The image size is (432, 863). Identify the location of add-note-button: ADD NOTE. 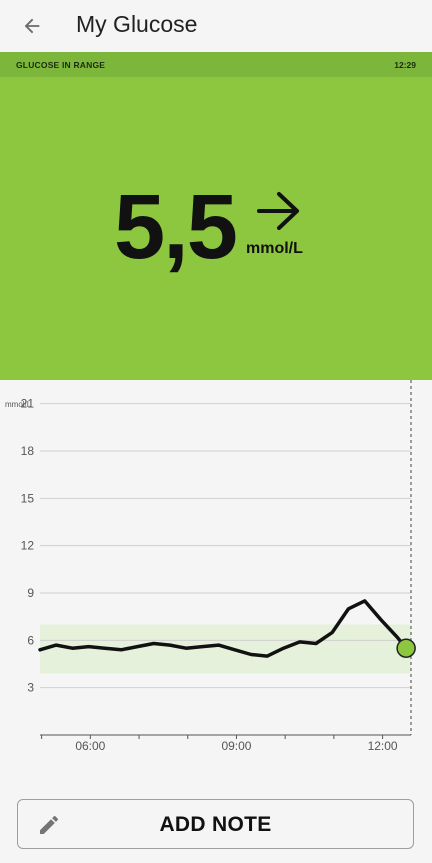
(215, 824).